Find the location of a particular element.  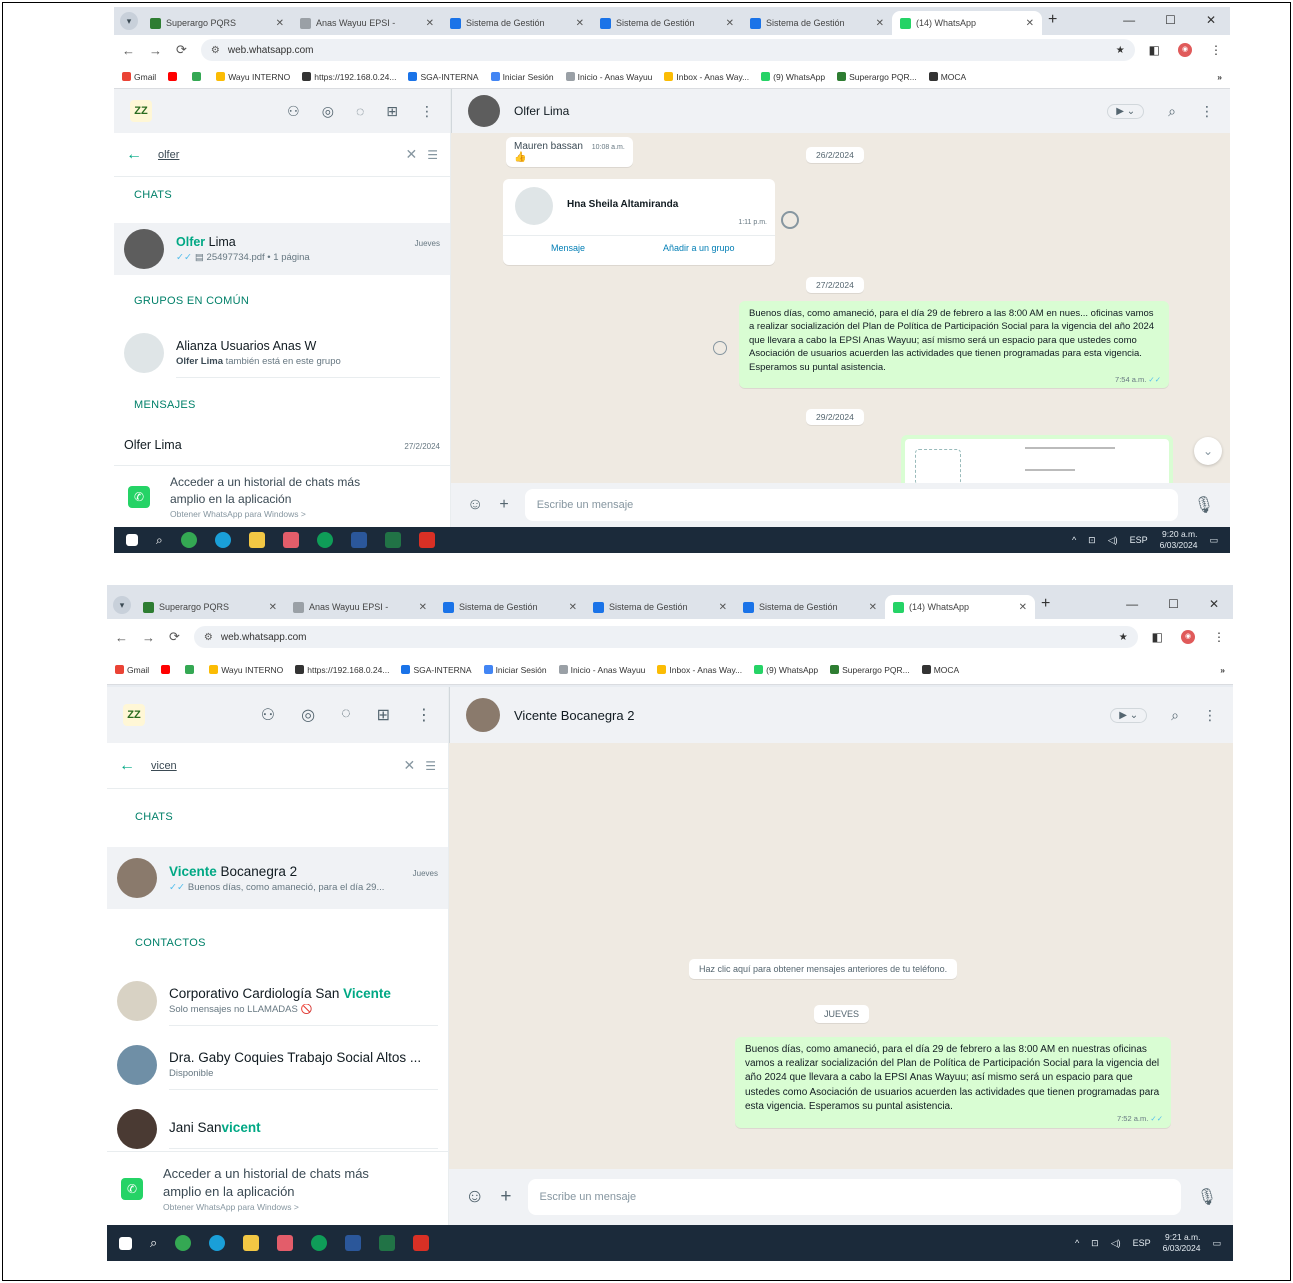

language-indicator: ESP is located at coordinates (1142, 1243).